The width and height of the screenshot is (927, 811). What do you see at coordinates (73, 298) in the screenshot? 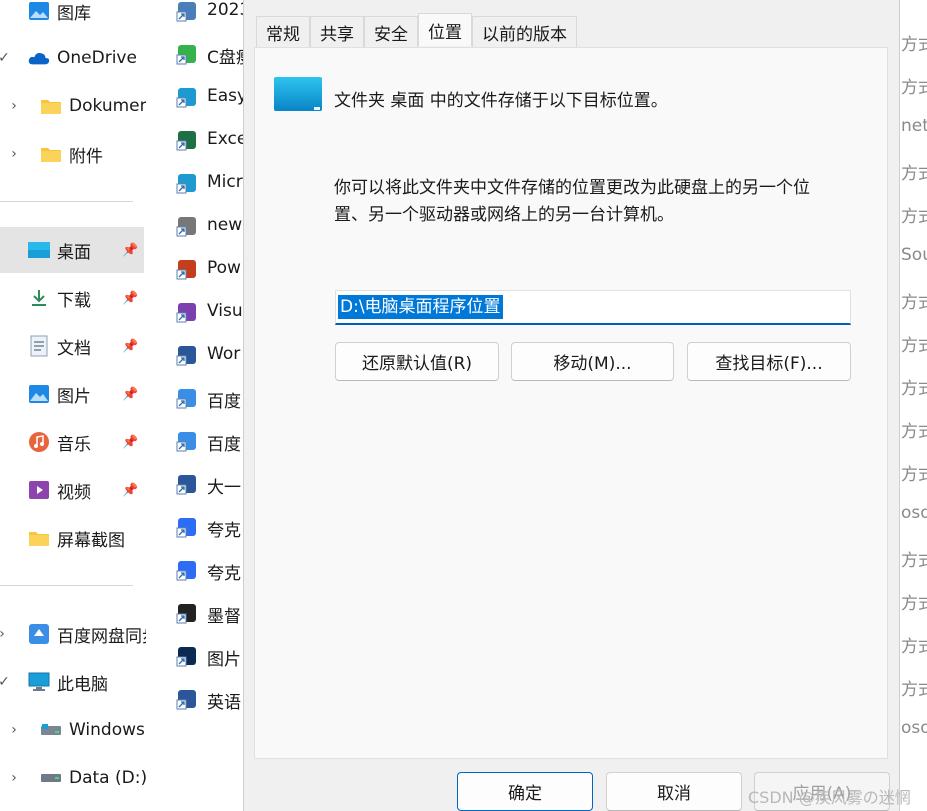
I see `nav-item-downloads: 下载 📌` at bounding box center [73, 298].